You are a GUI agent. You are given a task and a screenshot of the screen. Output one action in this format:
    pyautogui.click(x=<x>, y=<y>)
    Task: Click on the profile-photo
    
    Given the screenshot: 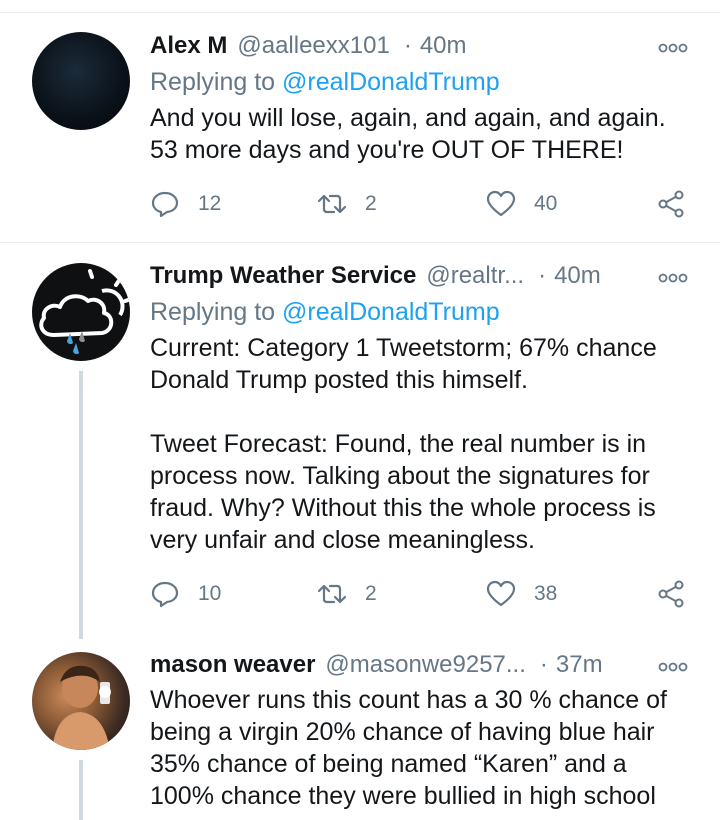 What is the action you would take?
    pyautogui.click(x=81, y=707)
    